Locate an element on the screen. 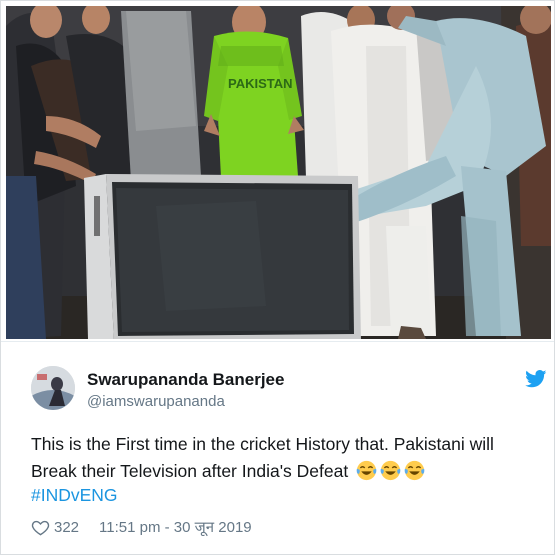 This screenshot has height=555, width=555. avatar-photo-icon is located at coordinates (53, 388).